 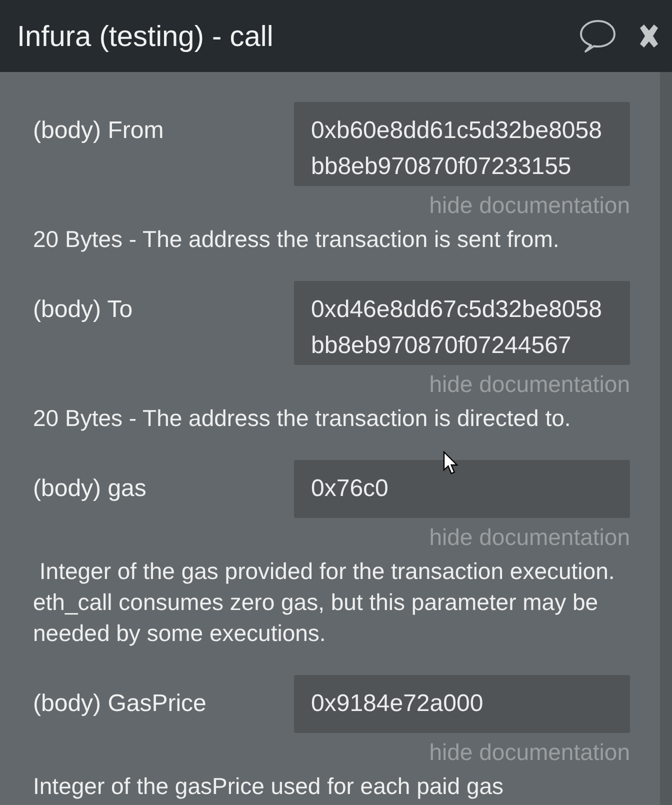 What do you see at coordinates (302, 418) in the screenshot?
I see `param-description: 20 Bytes - The address the transaction is directed to.` at bounding box center [302, 418].